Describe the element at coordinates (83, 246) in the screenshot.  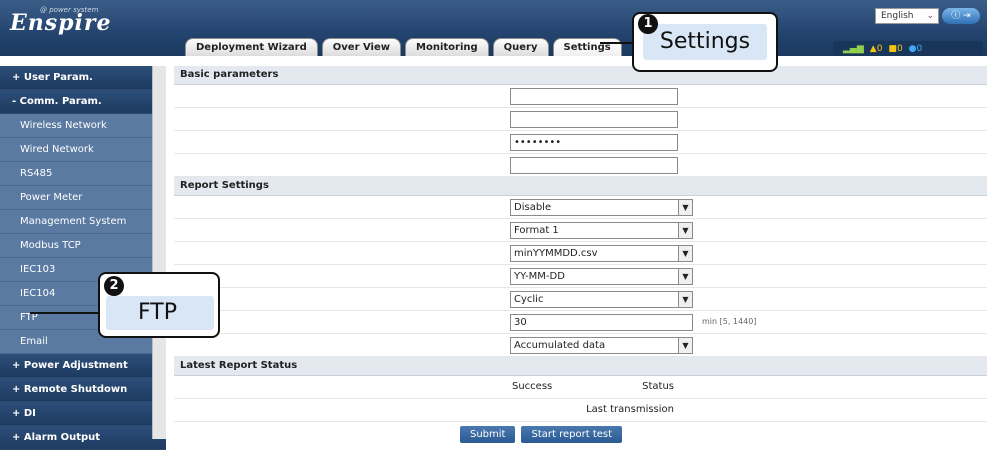
I see `sidebar-item-modbus-tcp: Modbus TCP` at that location.